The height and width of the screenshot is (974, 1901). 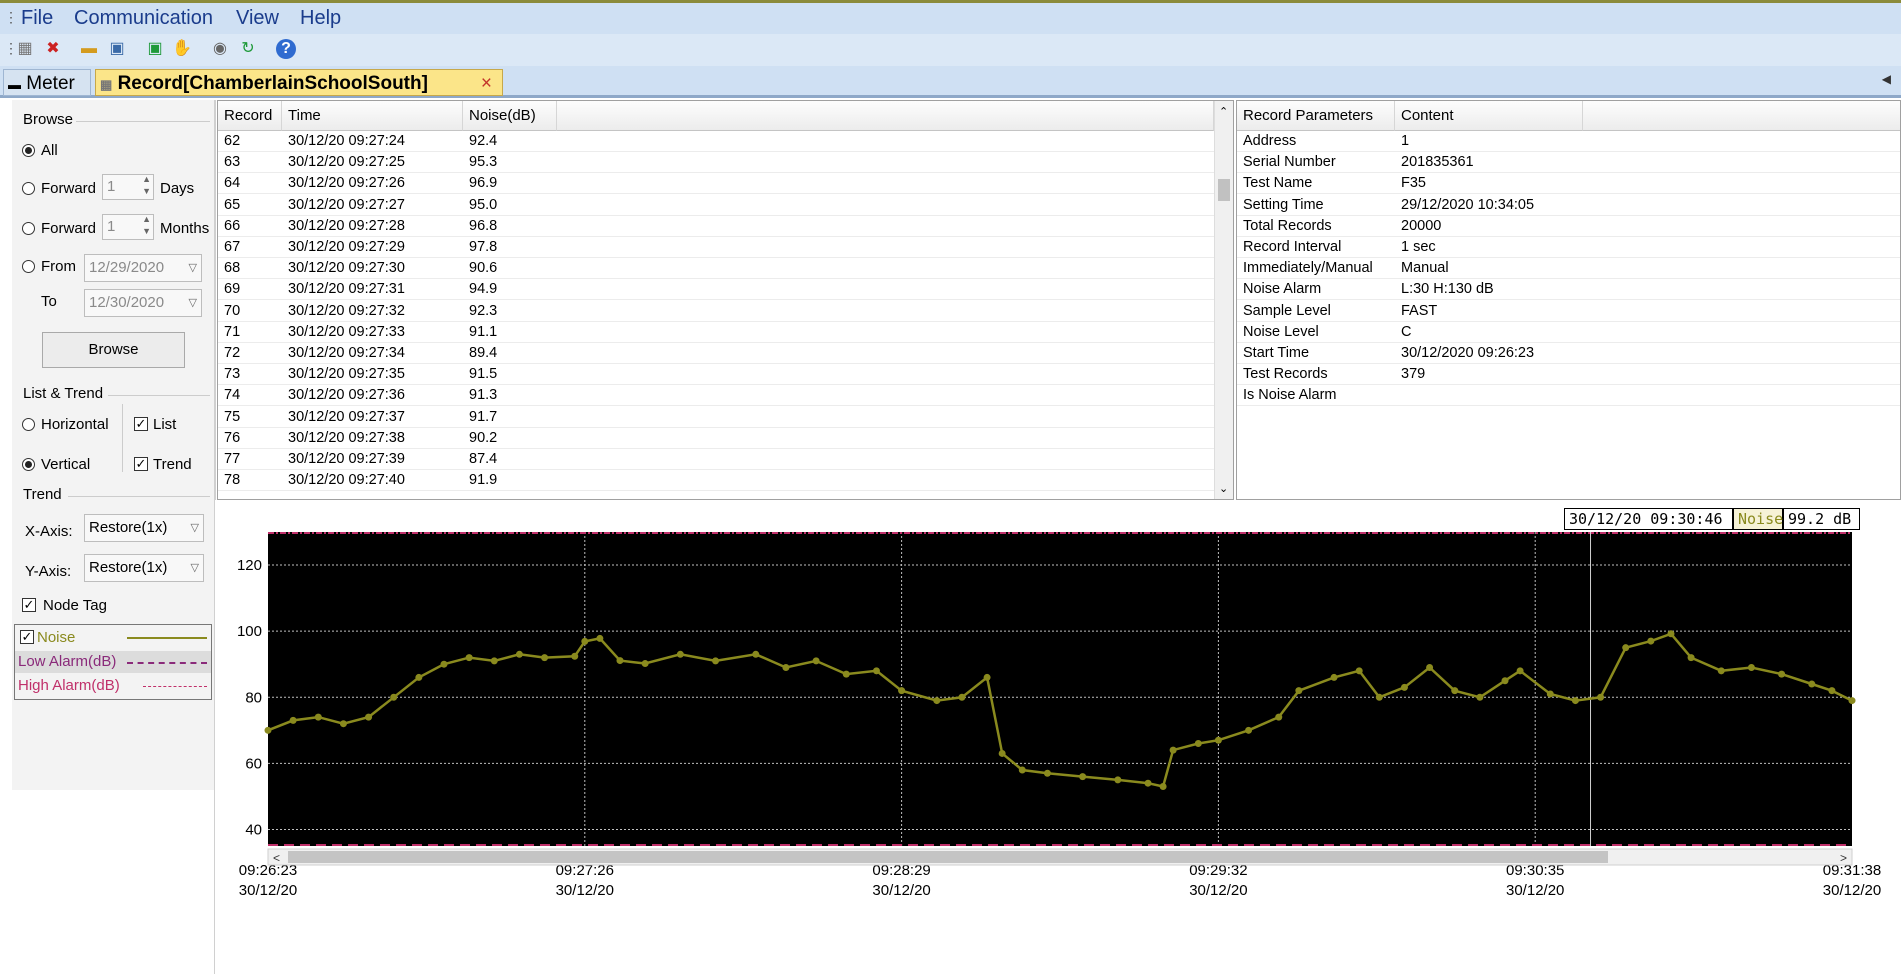 What do you see at coordinates (372, 116) in the screenshot?
I see `column-header-time: Time` at bounding box center [372, 116].